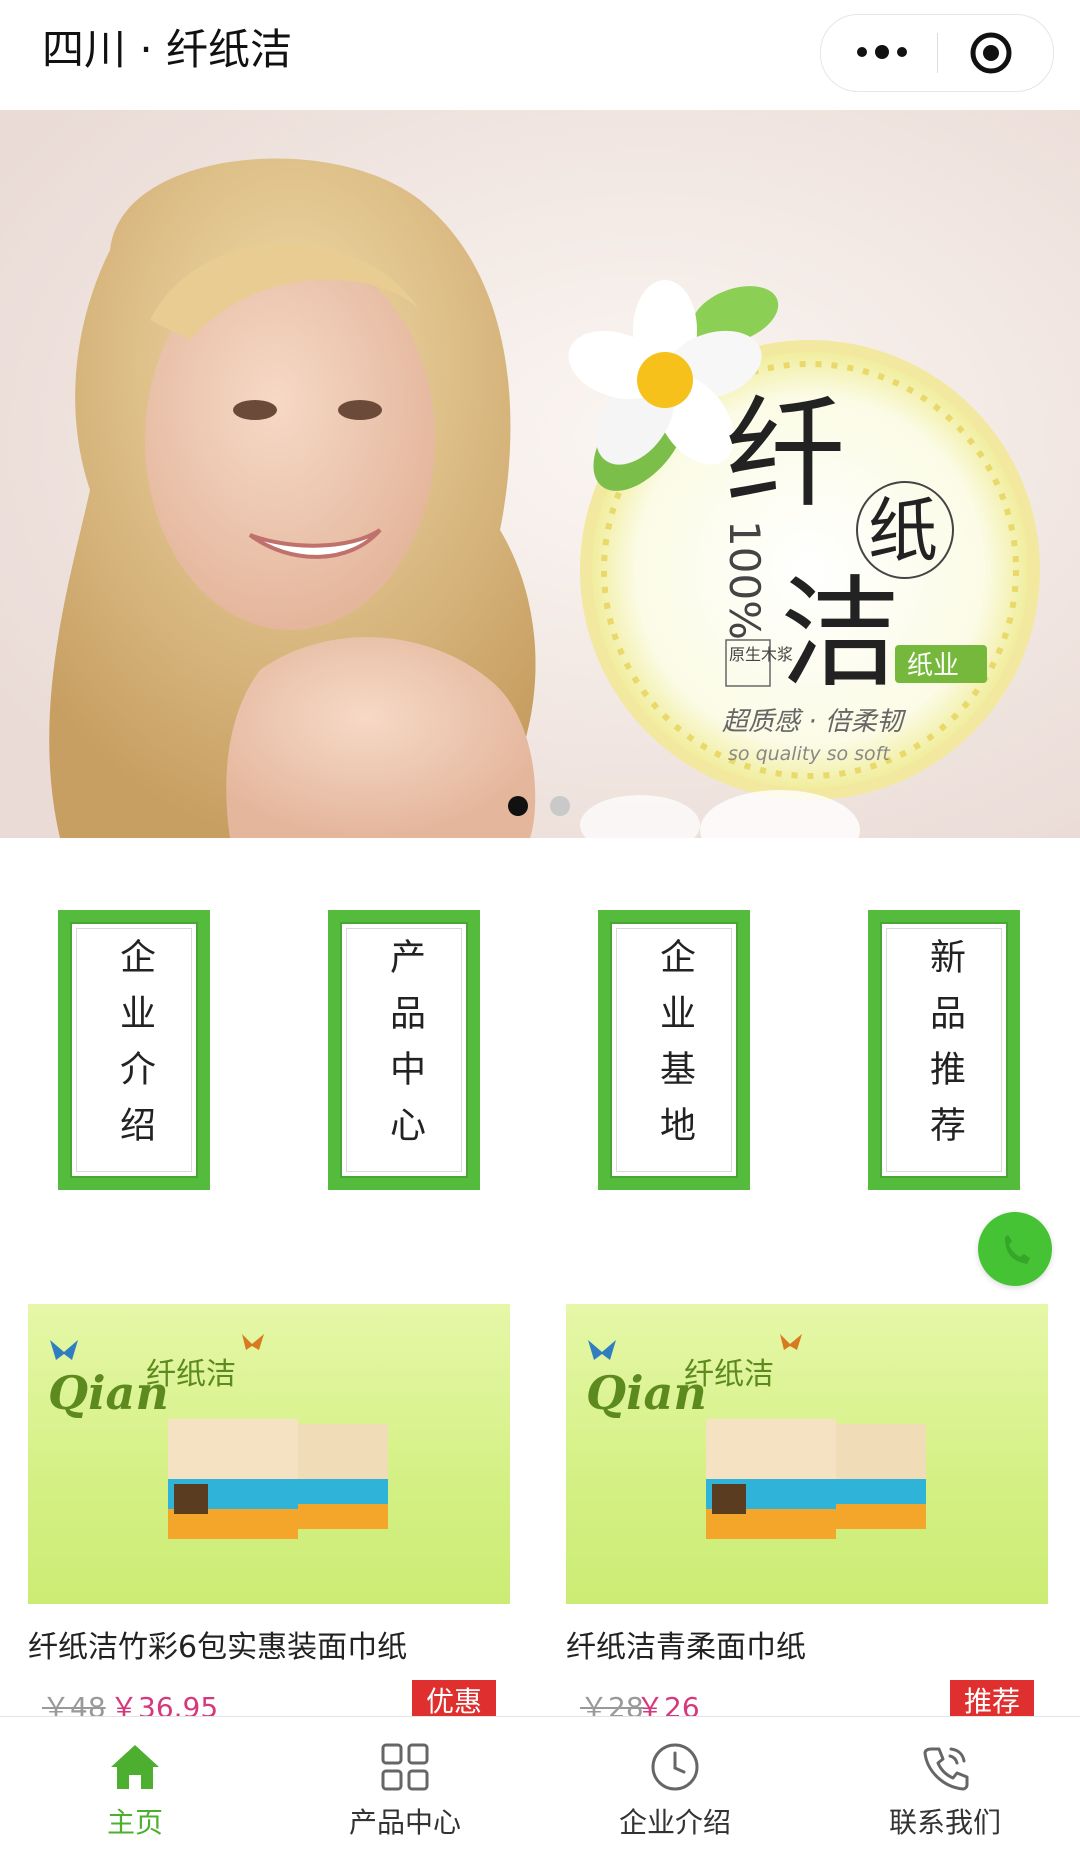 This screenshot has height=1855, width=1080. I want to click on tab-label: 企业介绍, so click(674, 1822).